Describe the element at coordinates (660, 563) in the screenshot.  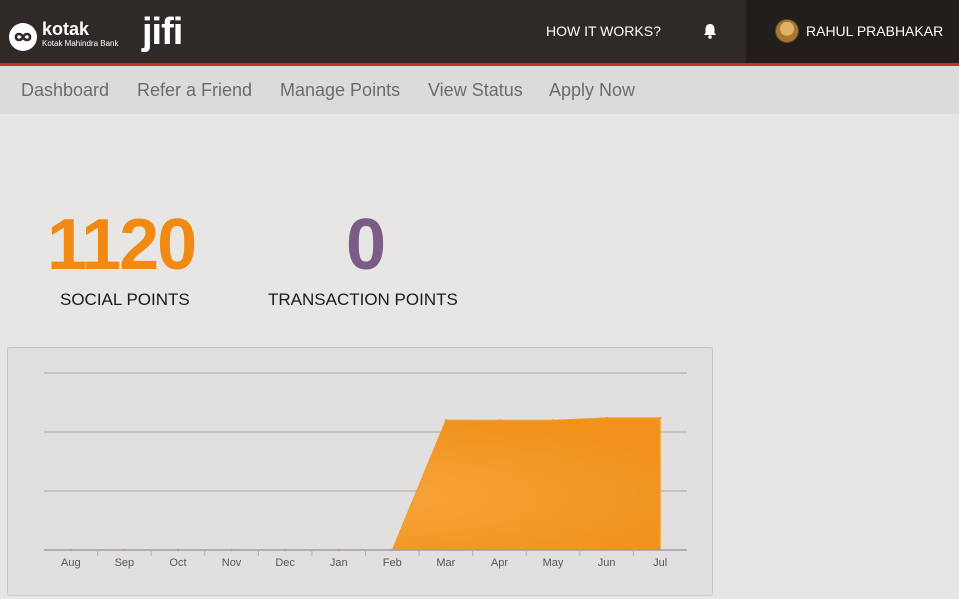
I see `x-tick-label: Jul` at that location.